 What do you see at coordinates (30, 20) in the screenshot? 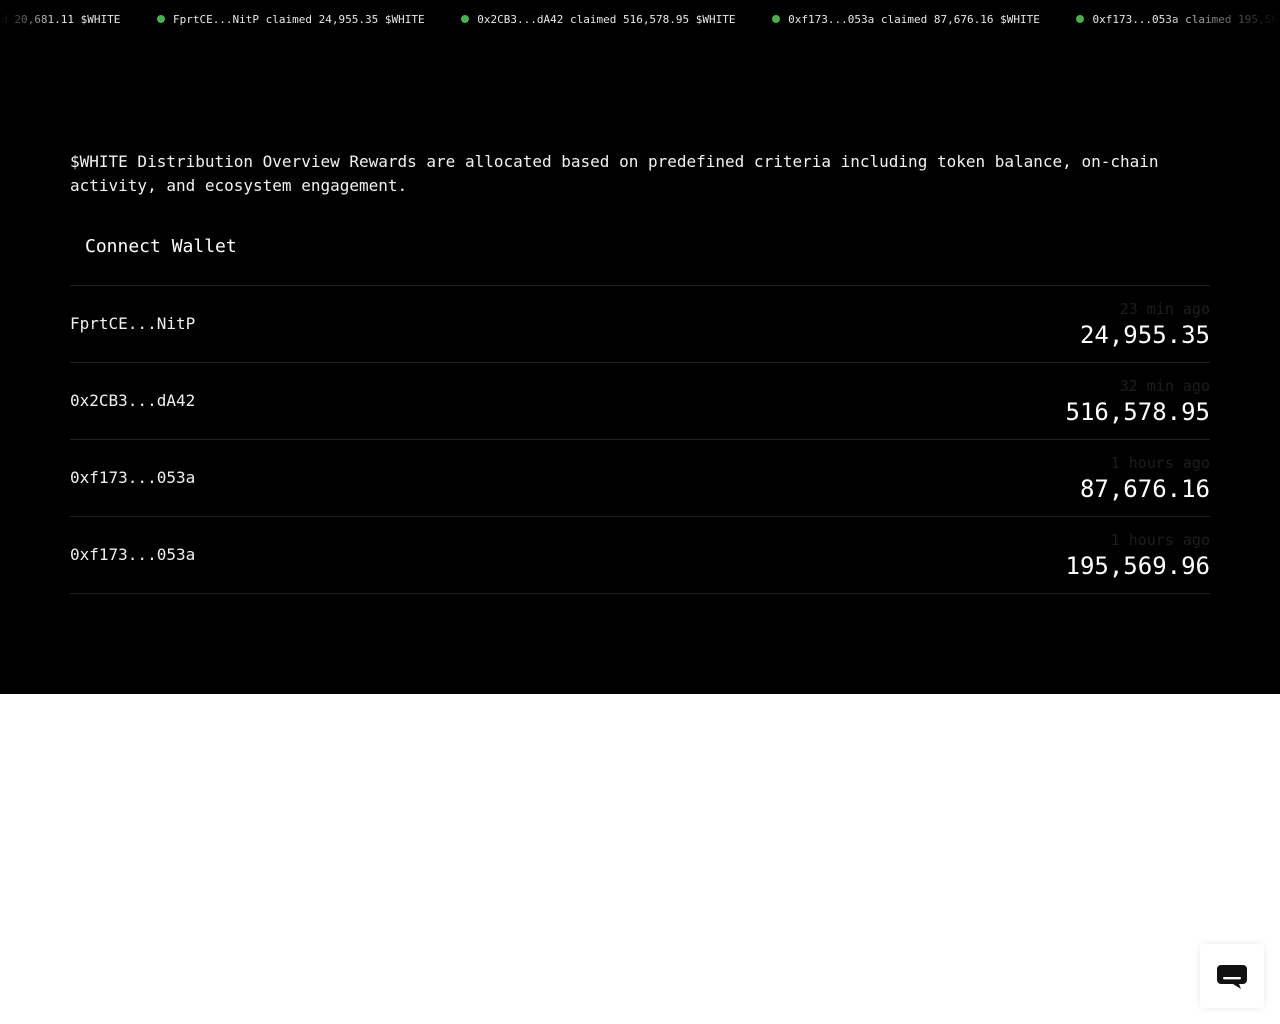
I see `ticker-fade-left` at bounding box center [30, 20].